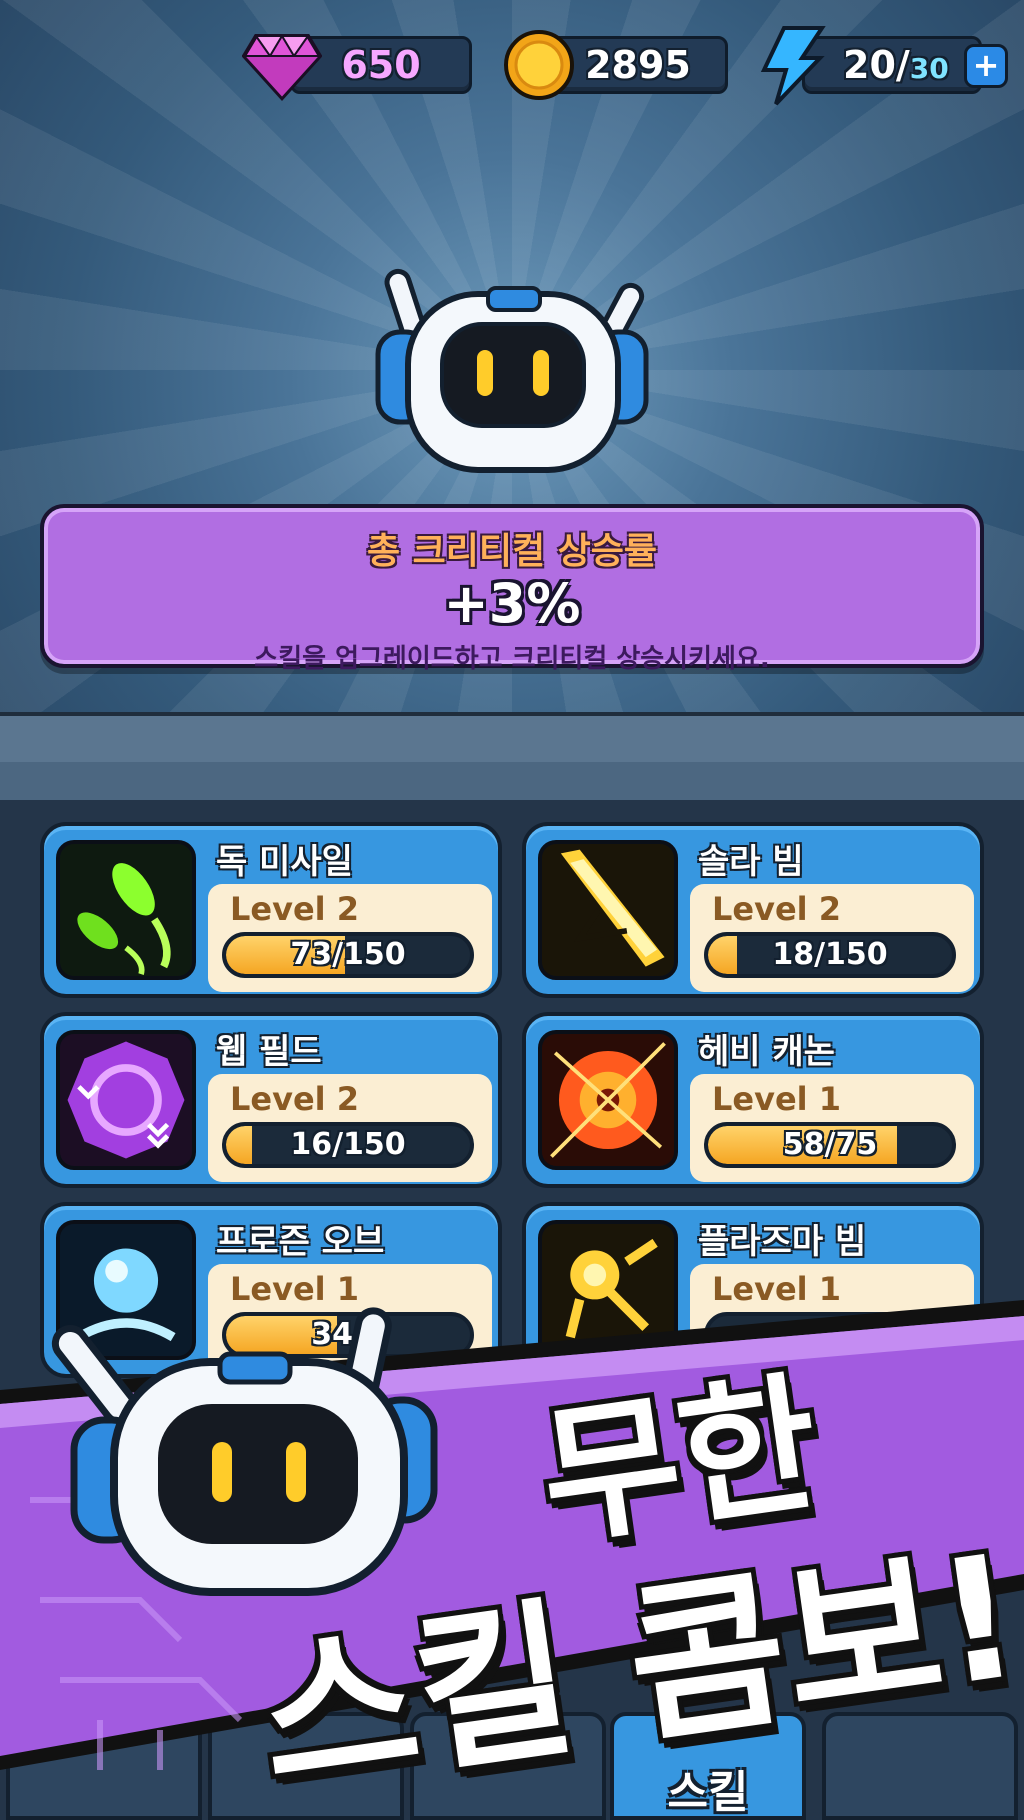 The image size is (1024, 1820). I want to click on progress-text: 16/150, so click(348, 1144).